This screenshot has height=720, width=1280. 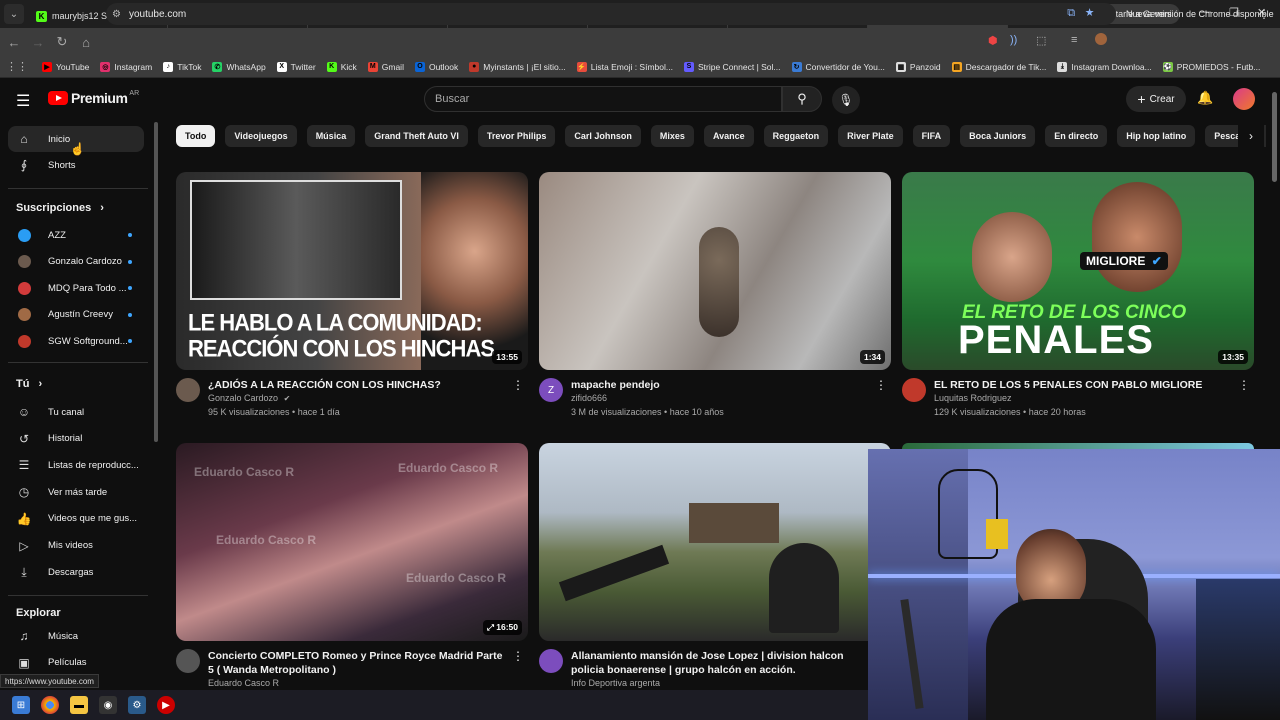 What do you see at coordinates (1244, 99) in the screenshot?
I see `account-avatar` at bounding box center [1244, 99].